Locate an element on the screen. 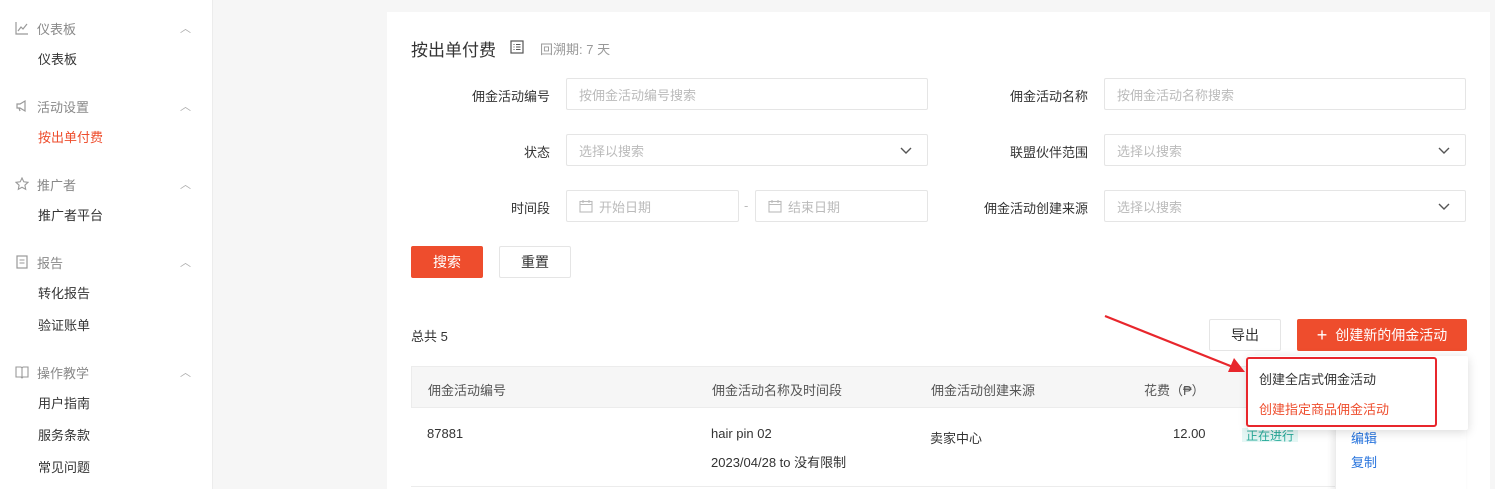  sidebar-group-tutorials: 操作教学 ︿ 用户指南 服务条款 常见问题 is located at coordinates (106, 420).